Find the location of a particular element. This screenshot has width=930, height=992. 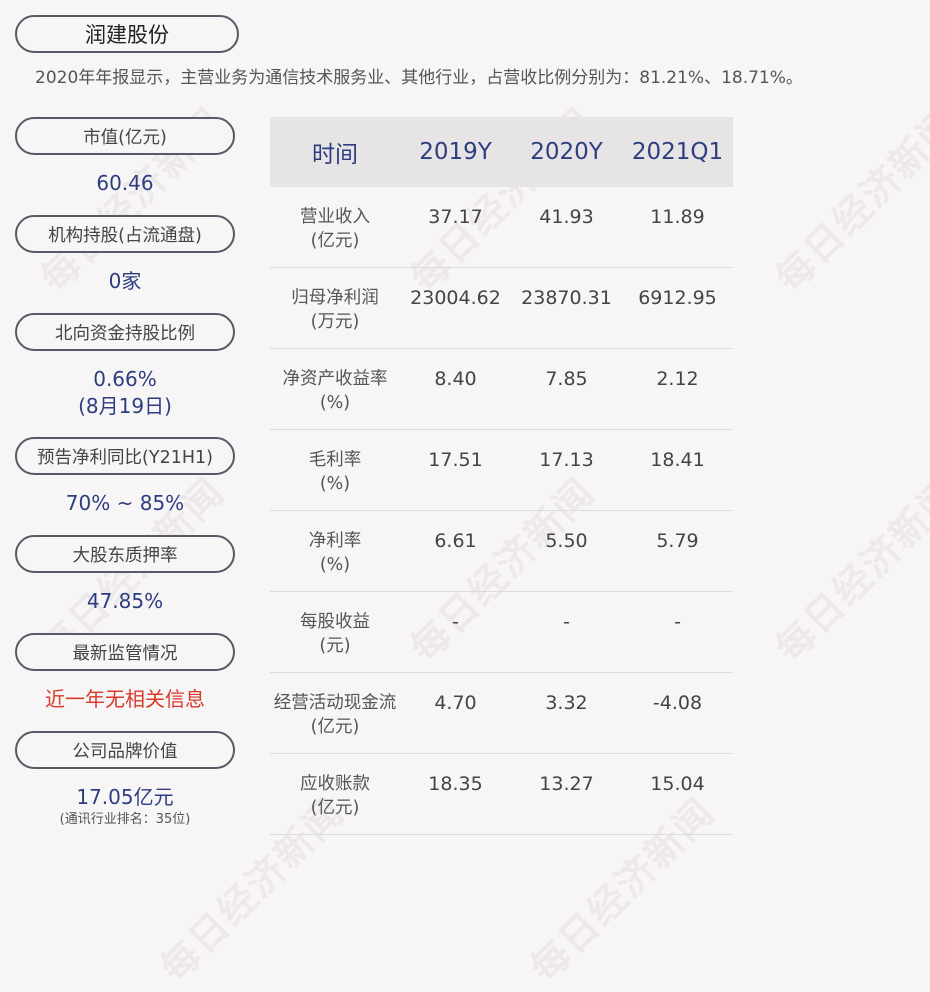

table-cell: 17.13 is located at coordinates (566, 460).